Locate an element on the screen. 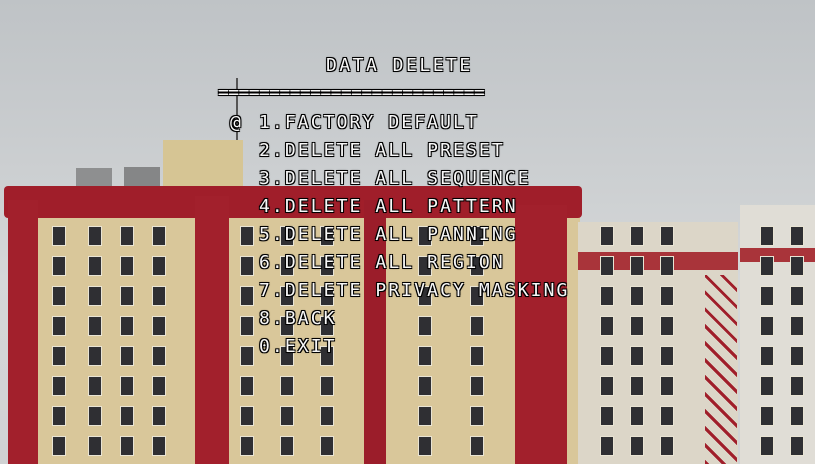 Image resolution: width=815 pixels, height=464 pixels. menu-item-back: 8.BACK is located at coordinates (298, 318).